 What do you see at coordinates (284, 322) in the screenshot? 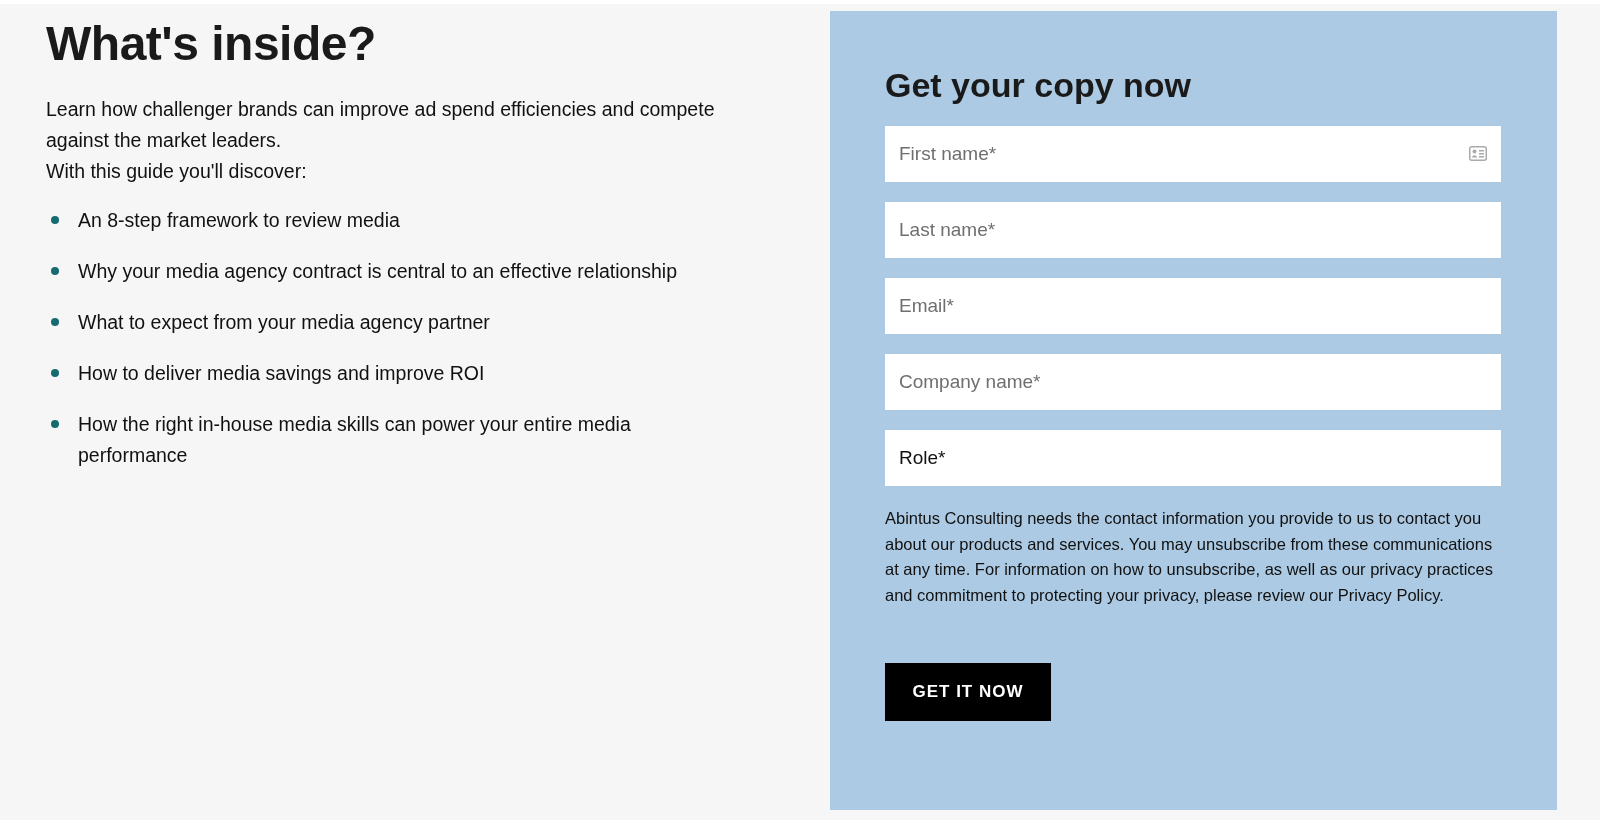
I see `bullet-text: What to expect from your media agency partner` at bounding box center [284, 322].